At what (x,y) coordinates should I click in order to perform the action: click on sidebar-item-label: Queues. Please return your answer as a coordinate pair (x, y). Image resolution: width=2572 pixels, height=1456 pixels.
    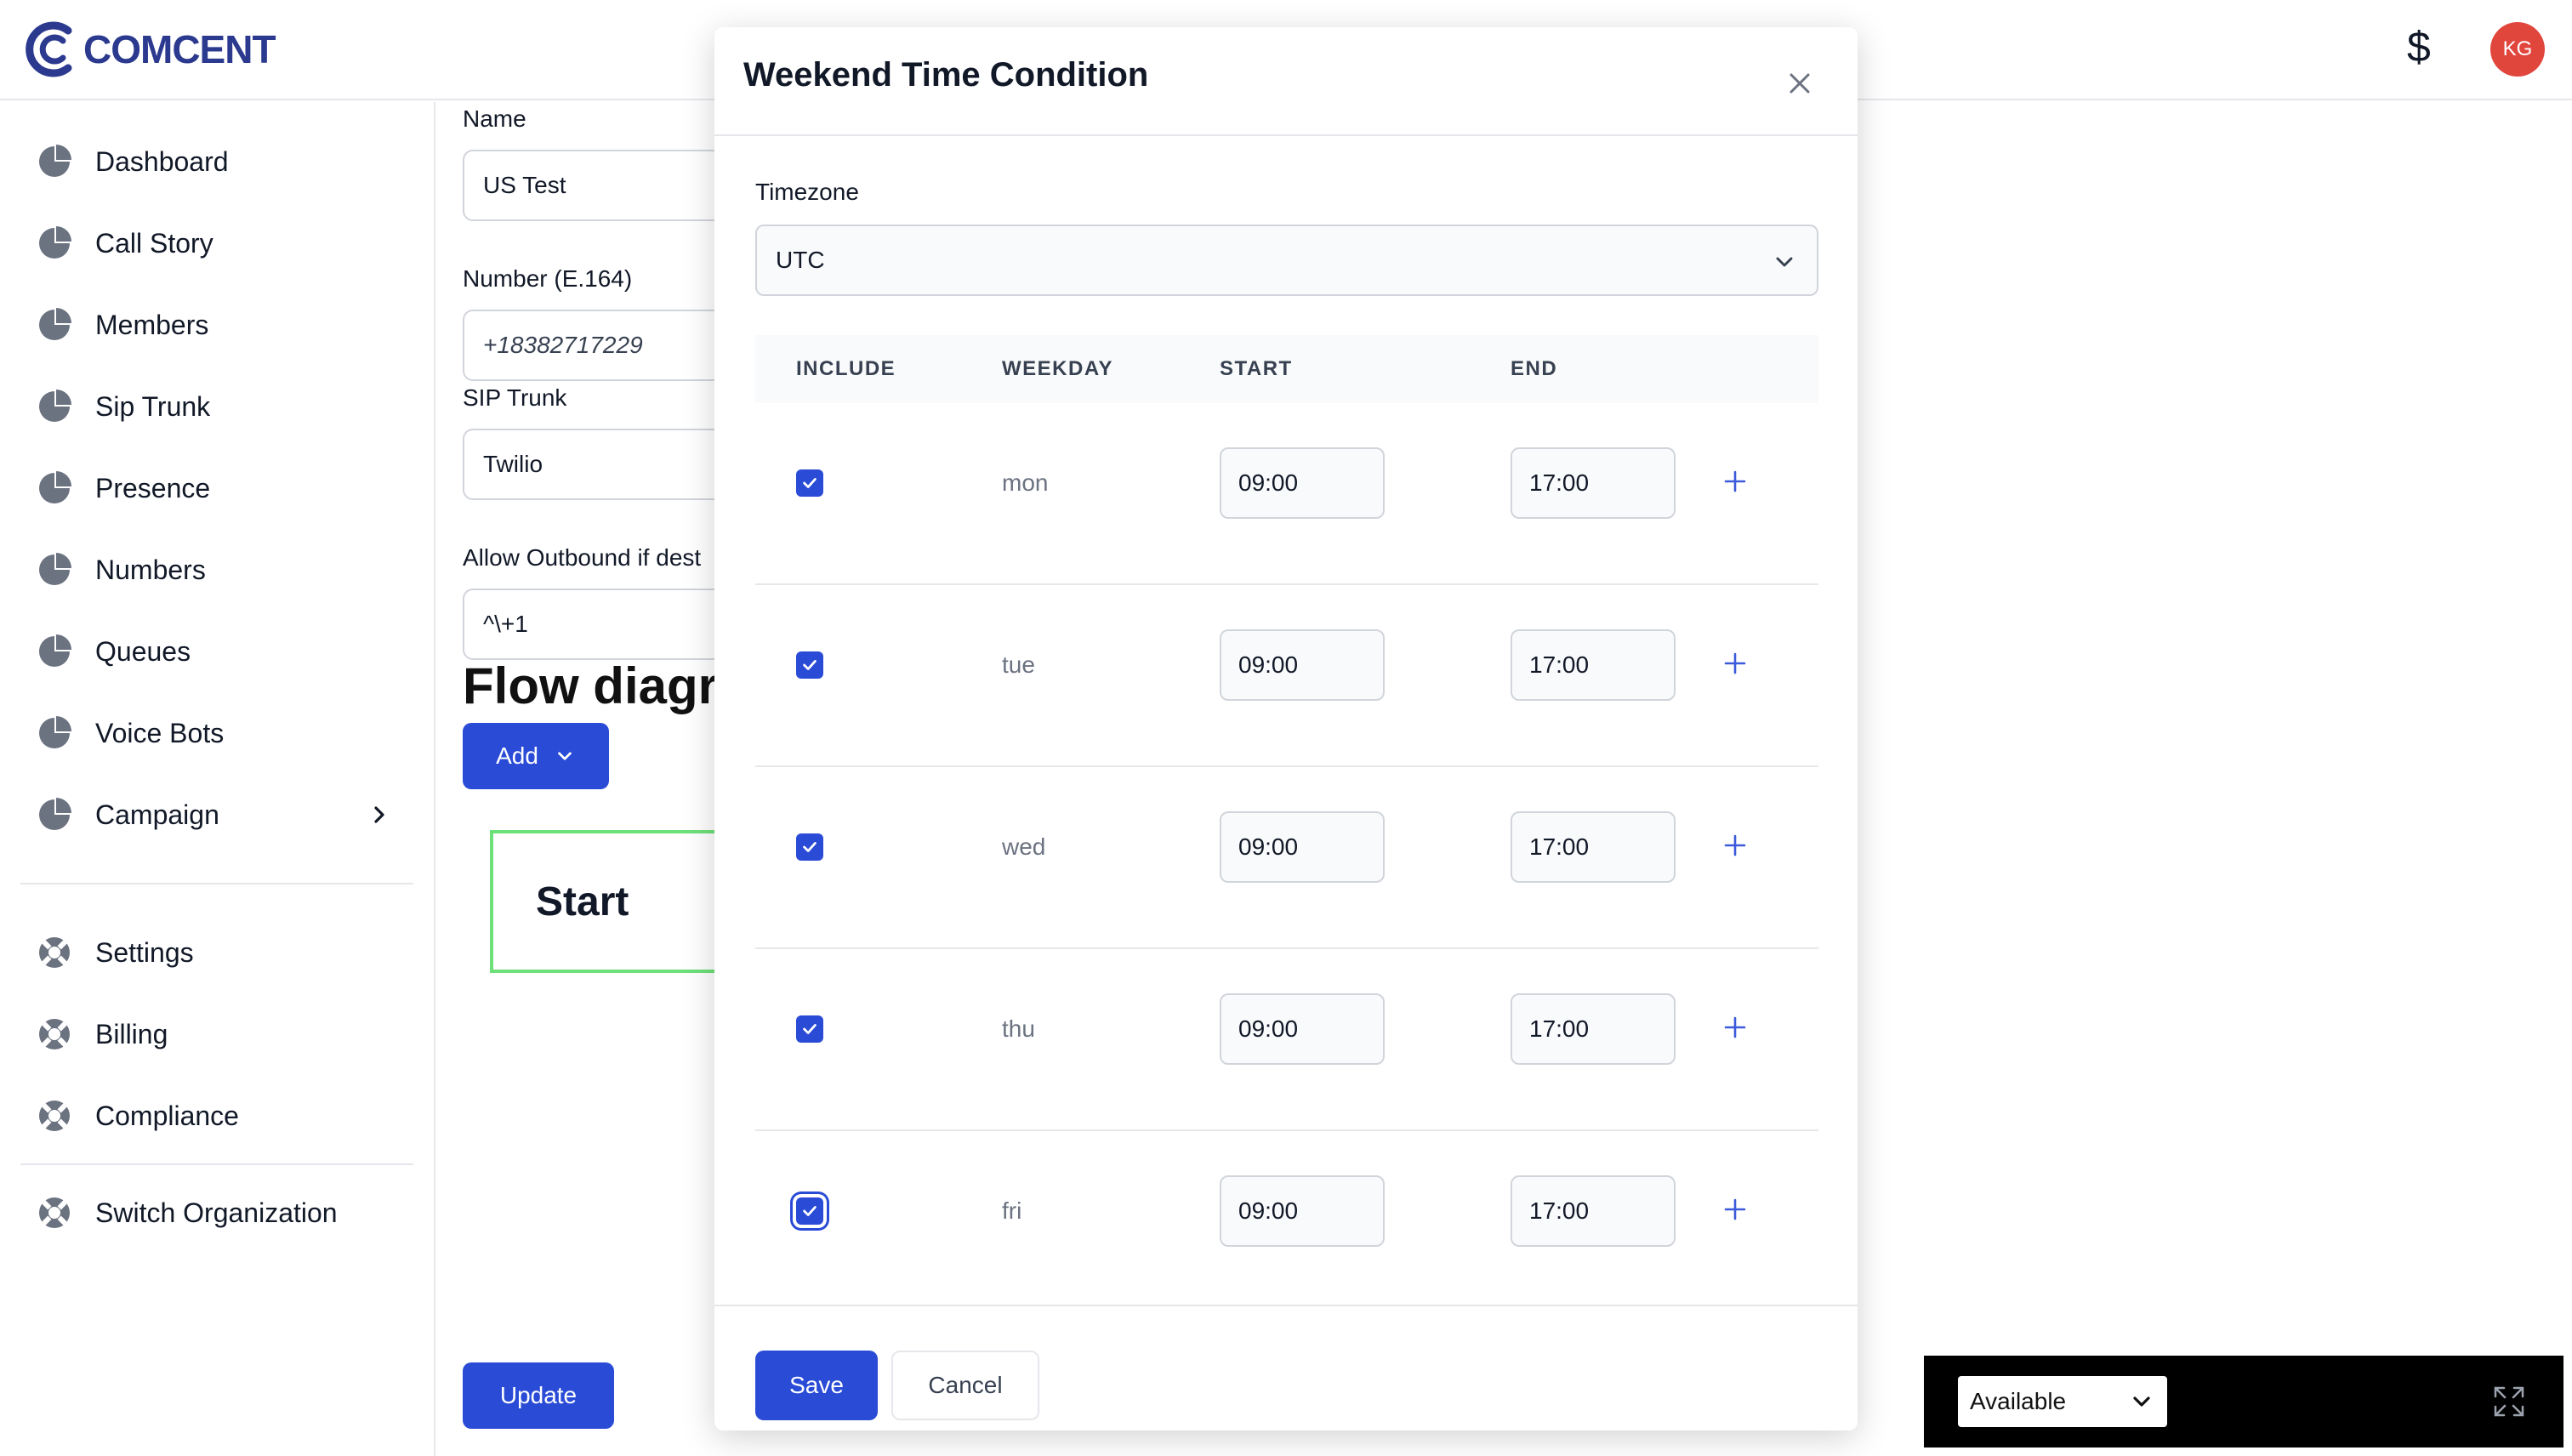
    Looking at the image, I should click on (143, 651).